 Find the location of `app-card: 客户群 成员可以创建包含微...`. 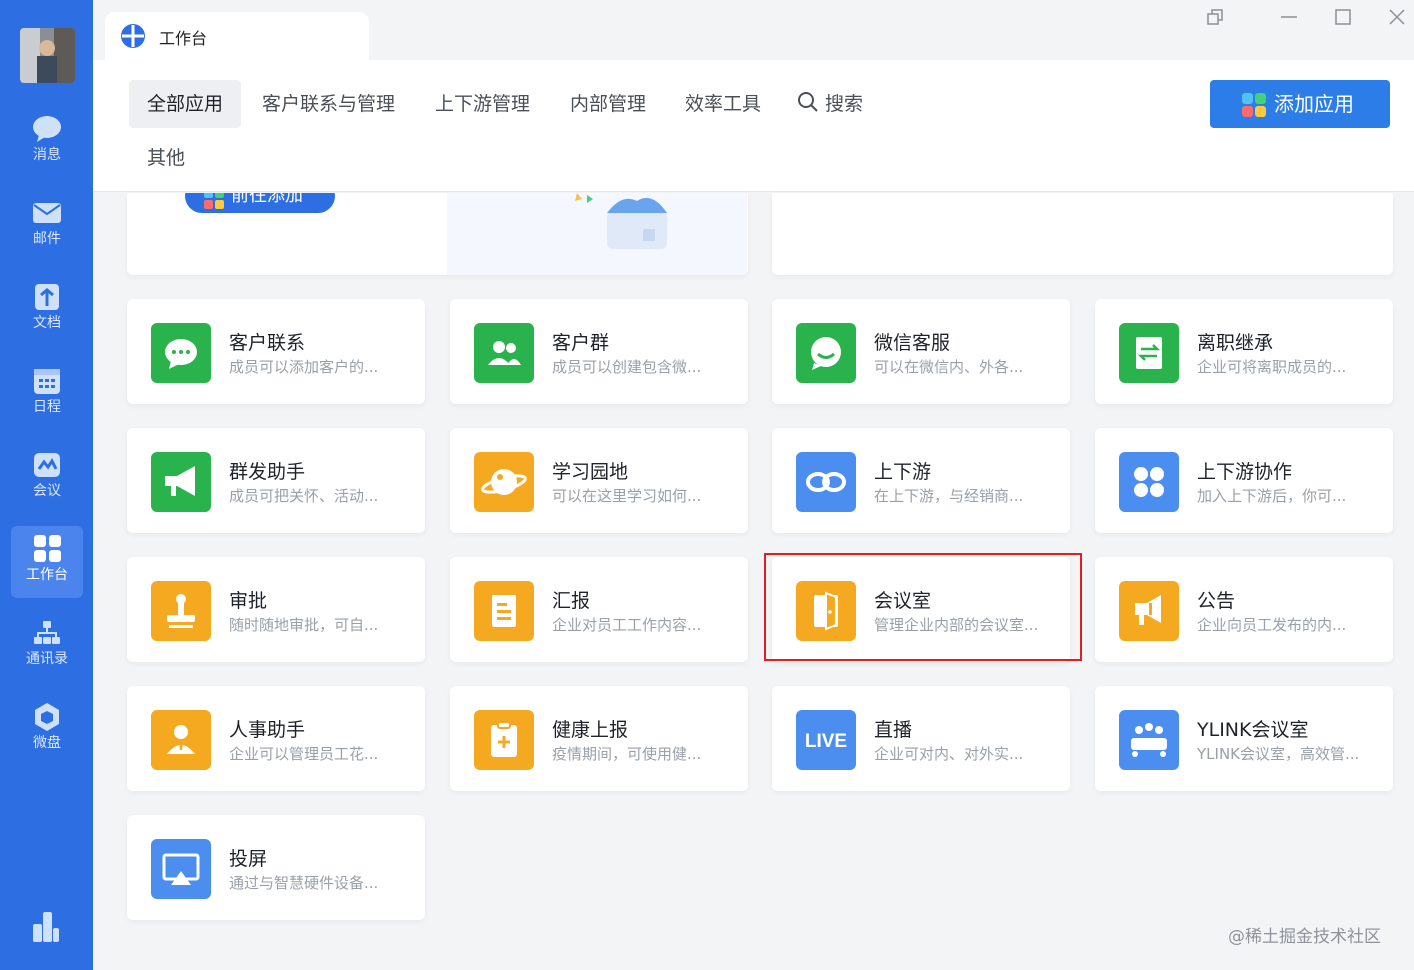

app-card: 客户群 成员可以创建包含微... is located at coordinates (599, 351).